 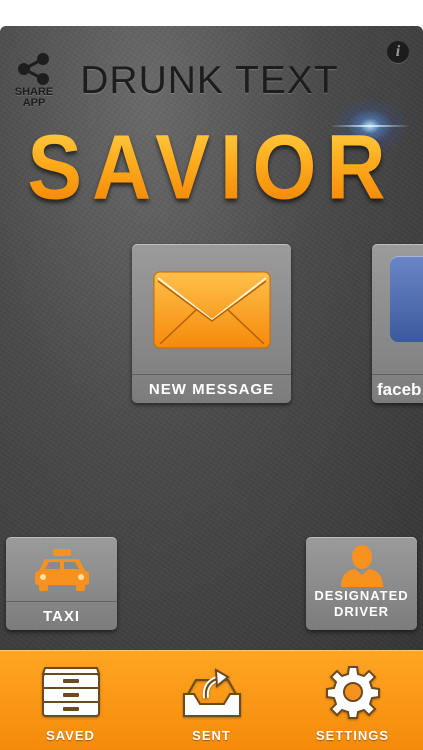 I want to click on bottom-tab-bar: SAVED SENT SETTINGS, so click(x=211, y=700).